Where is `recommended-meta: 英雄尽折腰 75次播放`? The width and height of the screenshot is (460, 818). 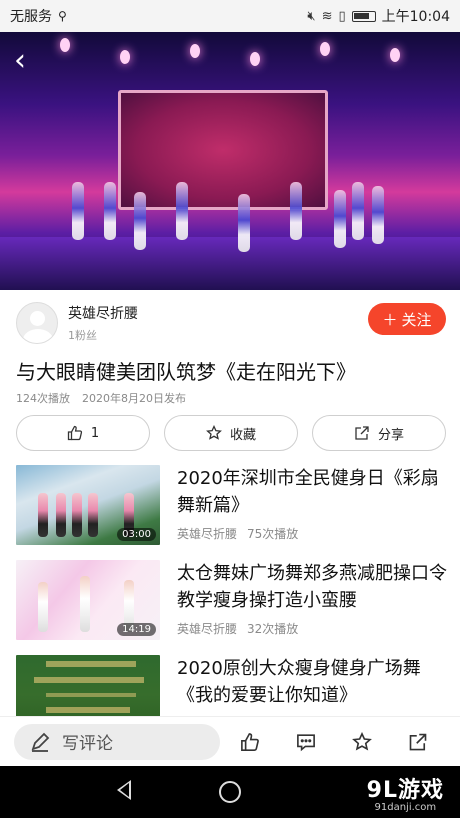 recommended-meta: 英雄尽折腰 75次播放 is located at coordinates (237, 533).